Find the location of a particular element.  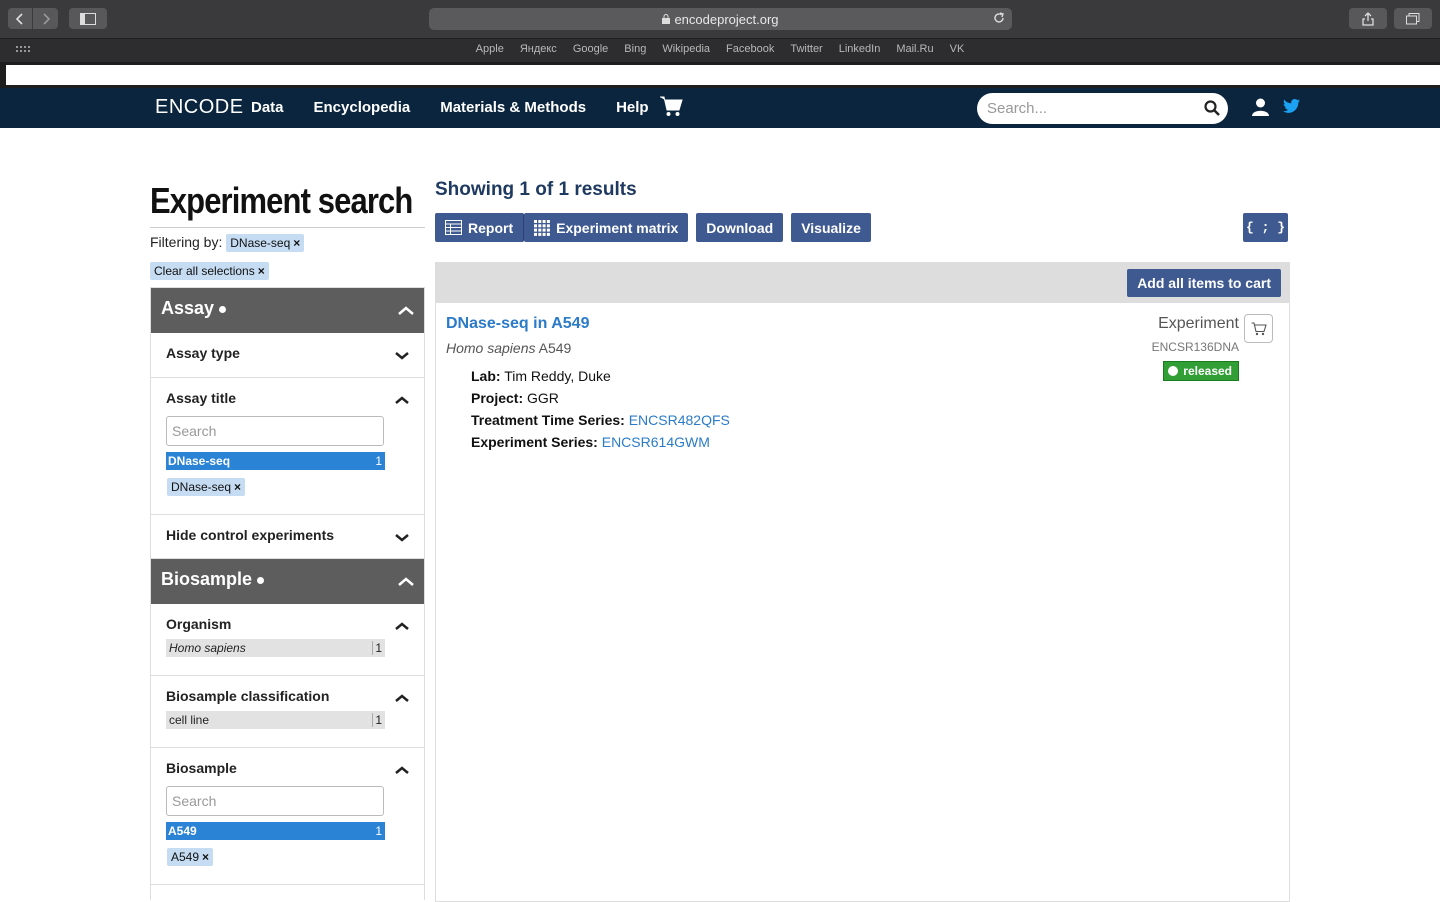

favorite-mailru: Mail.Ru is located at coordinates (914, 49).